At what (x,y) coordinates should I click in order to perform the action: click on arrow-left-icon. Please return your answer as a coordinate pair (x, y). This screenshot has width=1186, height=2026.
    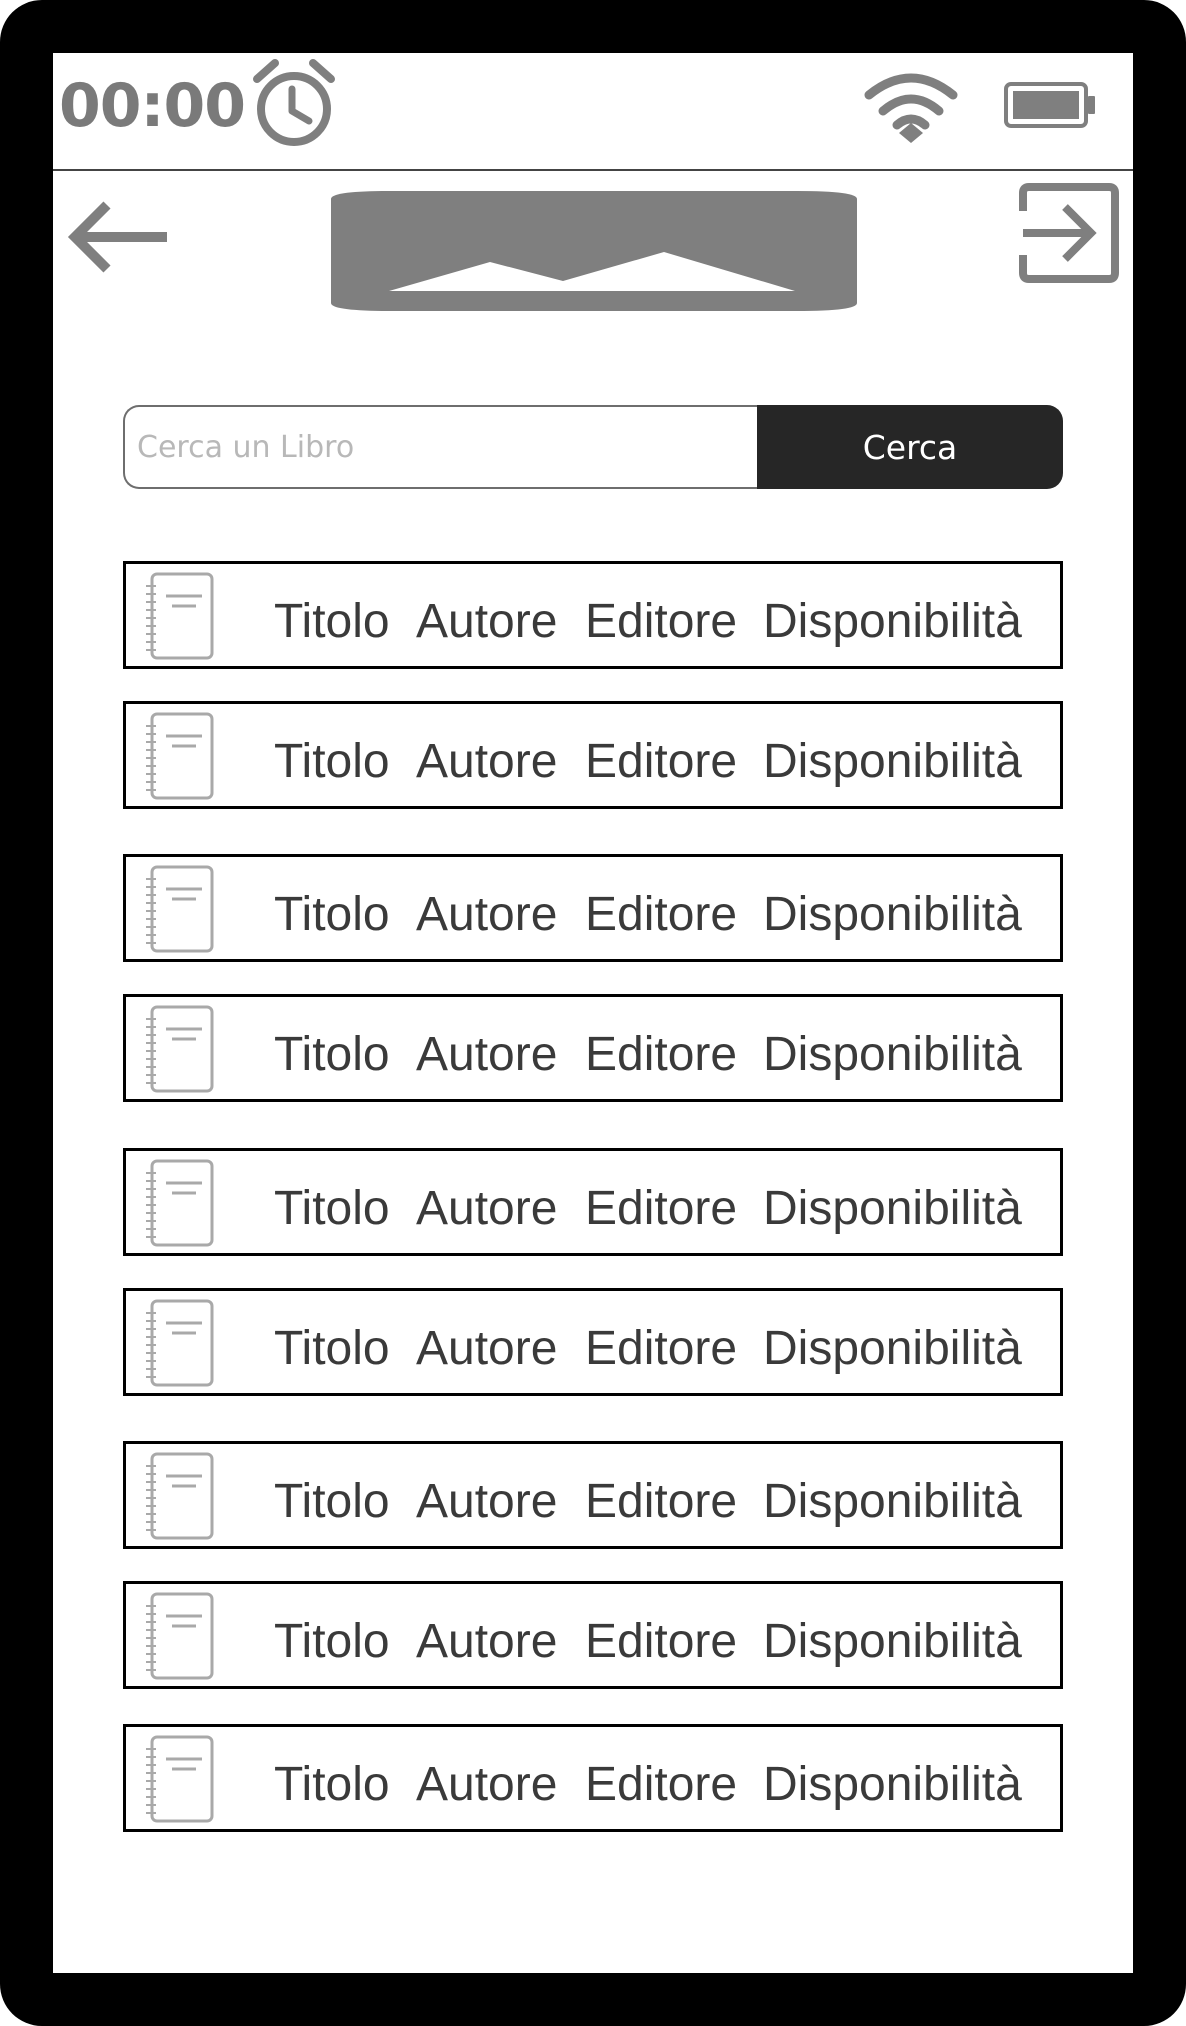
    Looking at the image, I should click on (119, 237).